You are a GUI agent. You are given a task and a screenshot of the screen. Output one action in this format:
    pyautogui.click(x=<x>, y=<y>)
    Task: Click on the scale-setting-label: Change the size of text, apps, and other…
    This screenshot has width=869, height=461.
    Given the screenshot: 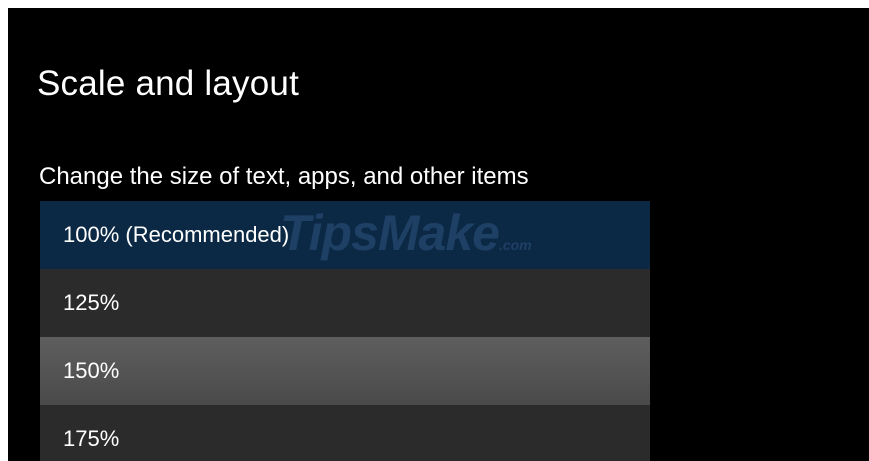 What is the action you would take?
    pyautogui.click(x=284, y=176)
    